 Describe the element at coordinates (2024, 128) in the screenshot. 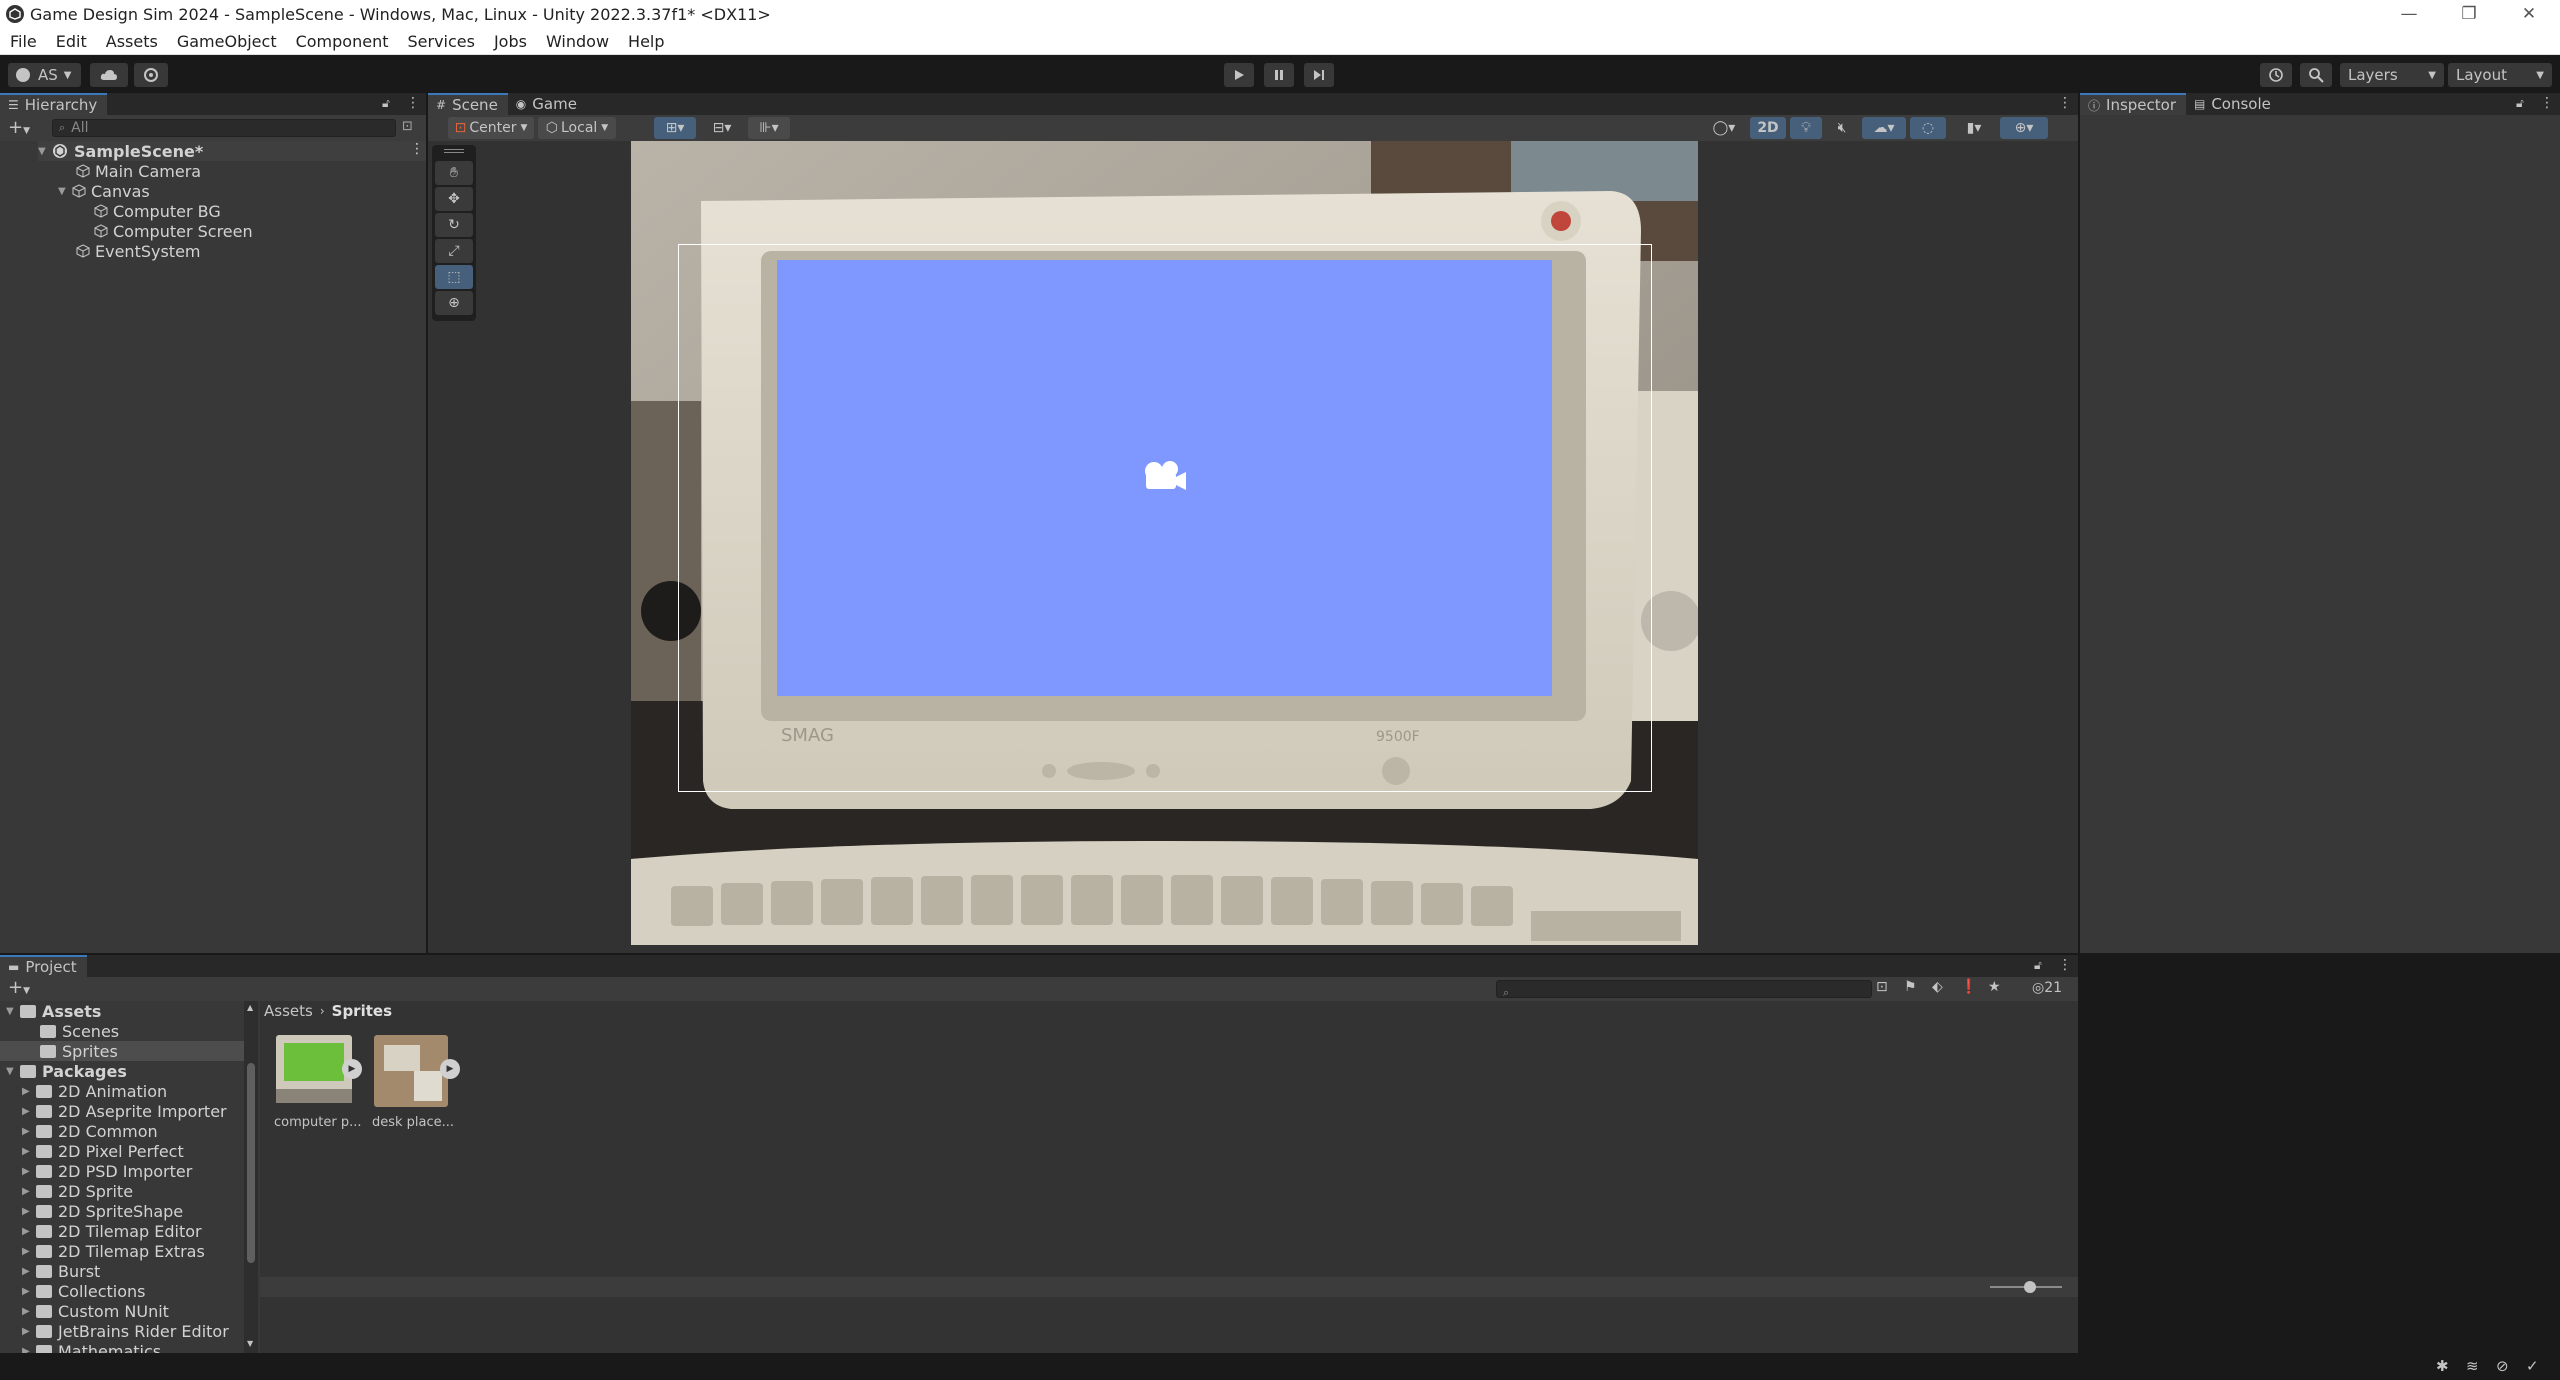

I see `gizmos-dropdown: ⊕▾` at that location.